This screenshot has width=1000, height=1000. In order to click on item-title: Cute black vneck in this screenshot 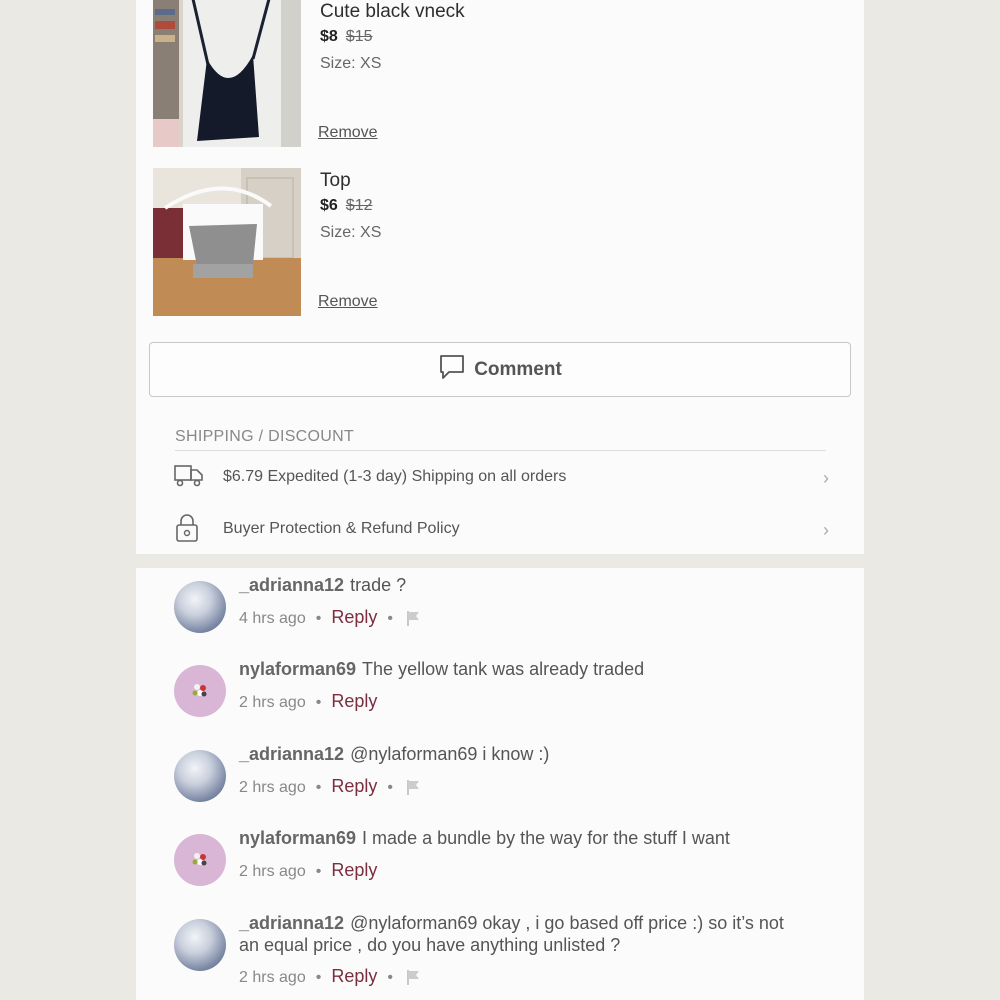, I will do `click(392, 12)`.